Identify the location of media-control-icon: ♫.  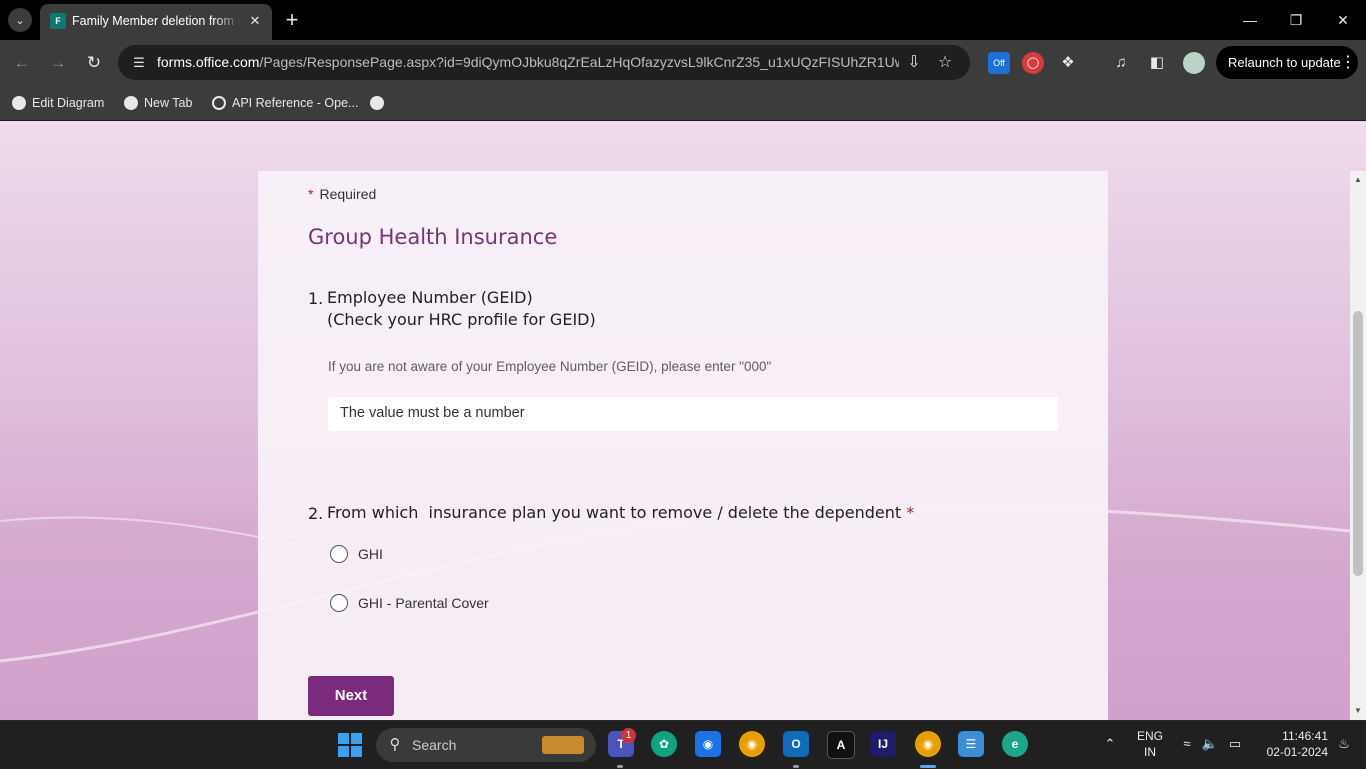
(1121, 63).